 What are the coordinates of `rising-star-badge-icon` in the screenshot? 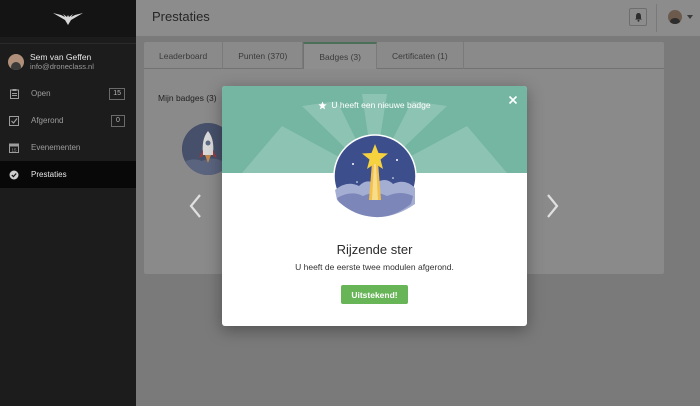 It's located at (375, 176).